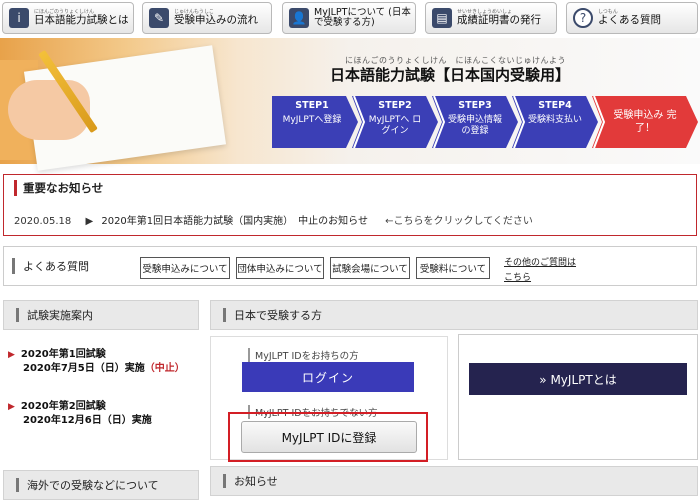 The height and width of the screenshot is (500, 700). What do you see at coordinates (234, 221) in the screenshot?
I see `notice-link: 2020年第1回日本語能力試験（国内実施） 中止のお知らせ` at bounding box center [234, 221].